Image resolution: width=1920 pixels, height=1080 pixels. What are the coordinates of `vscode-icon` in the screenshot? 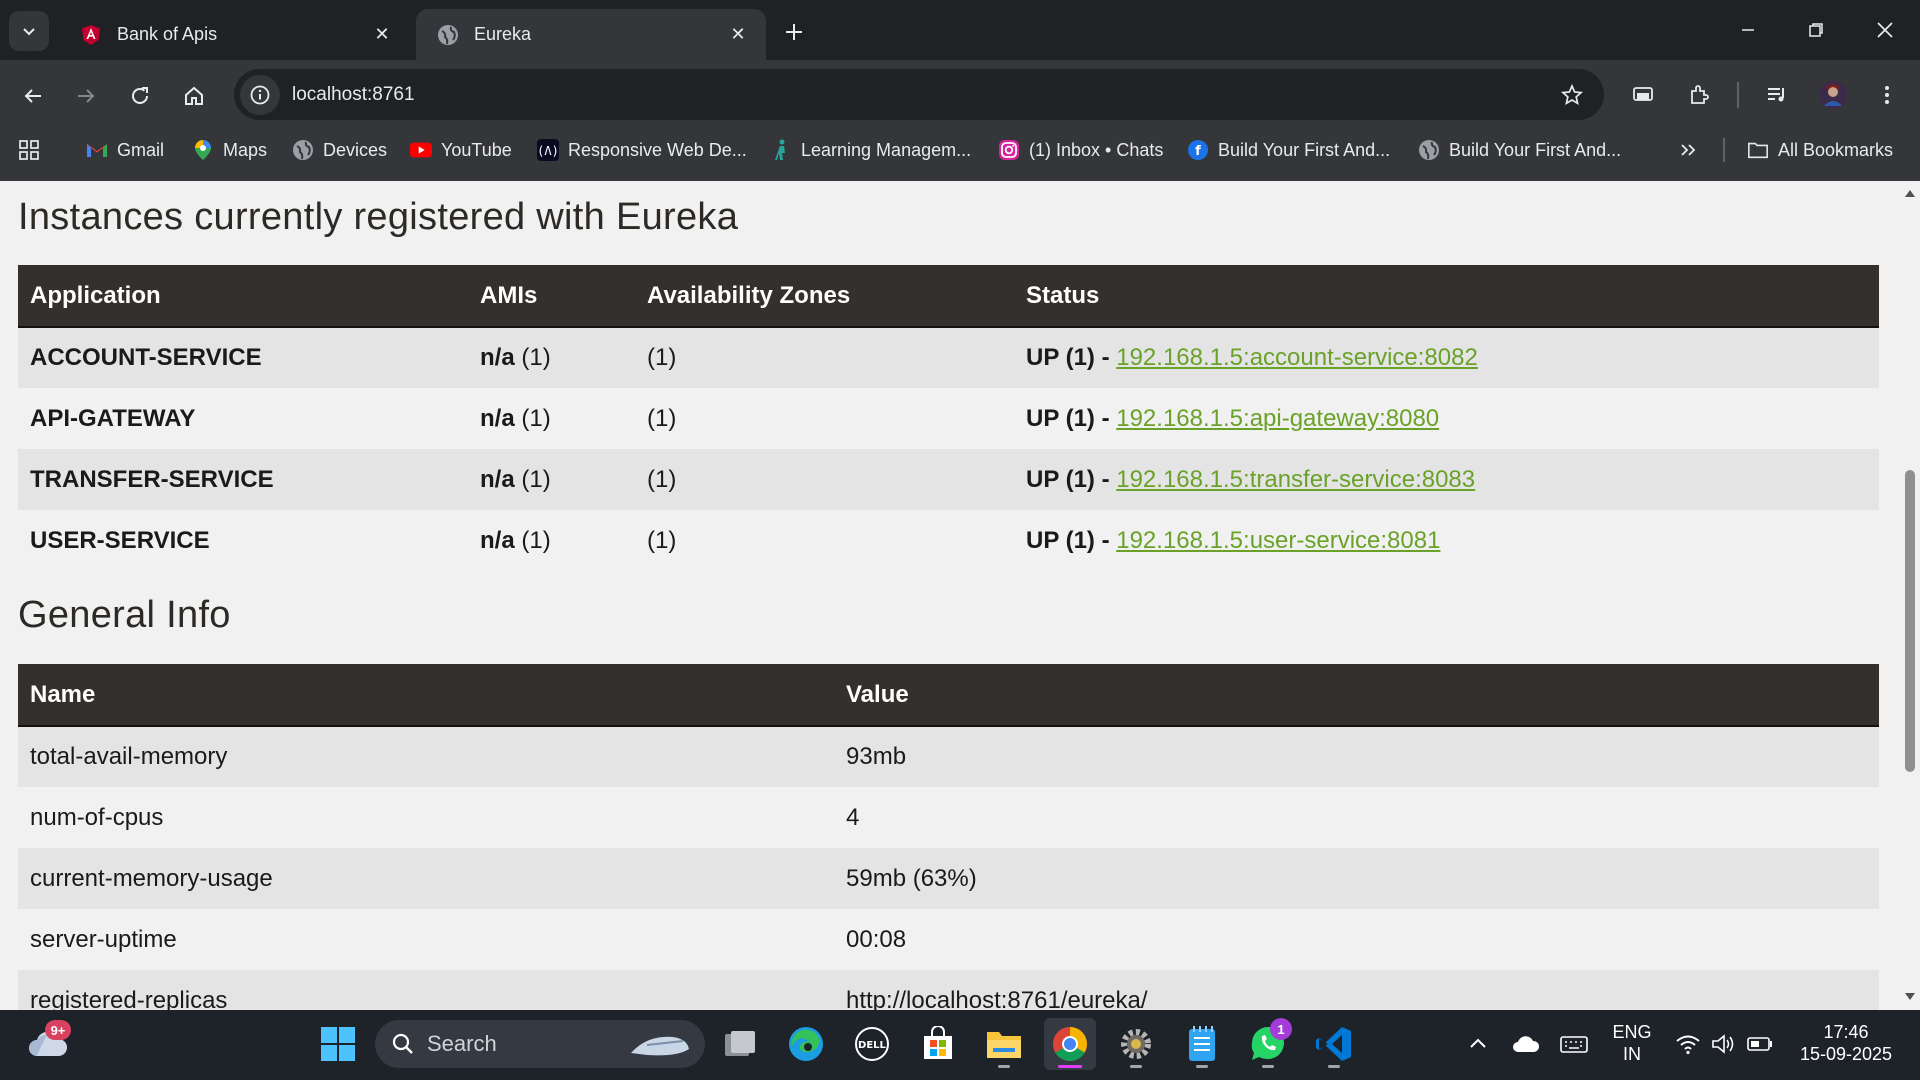 It's located at (1333, 1044).